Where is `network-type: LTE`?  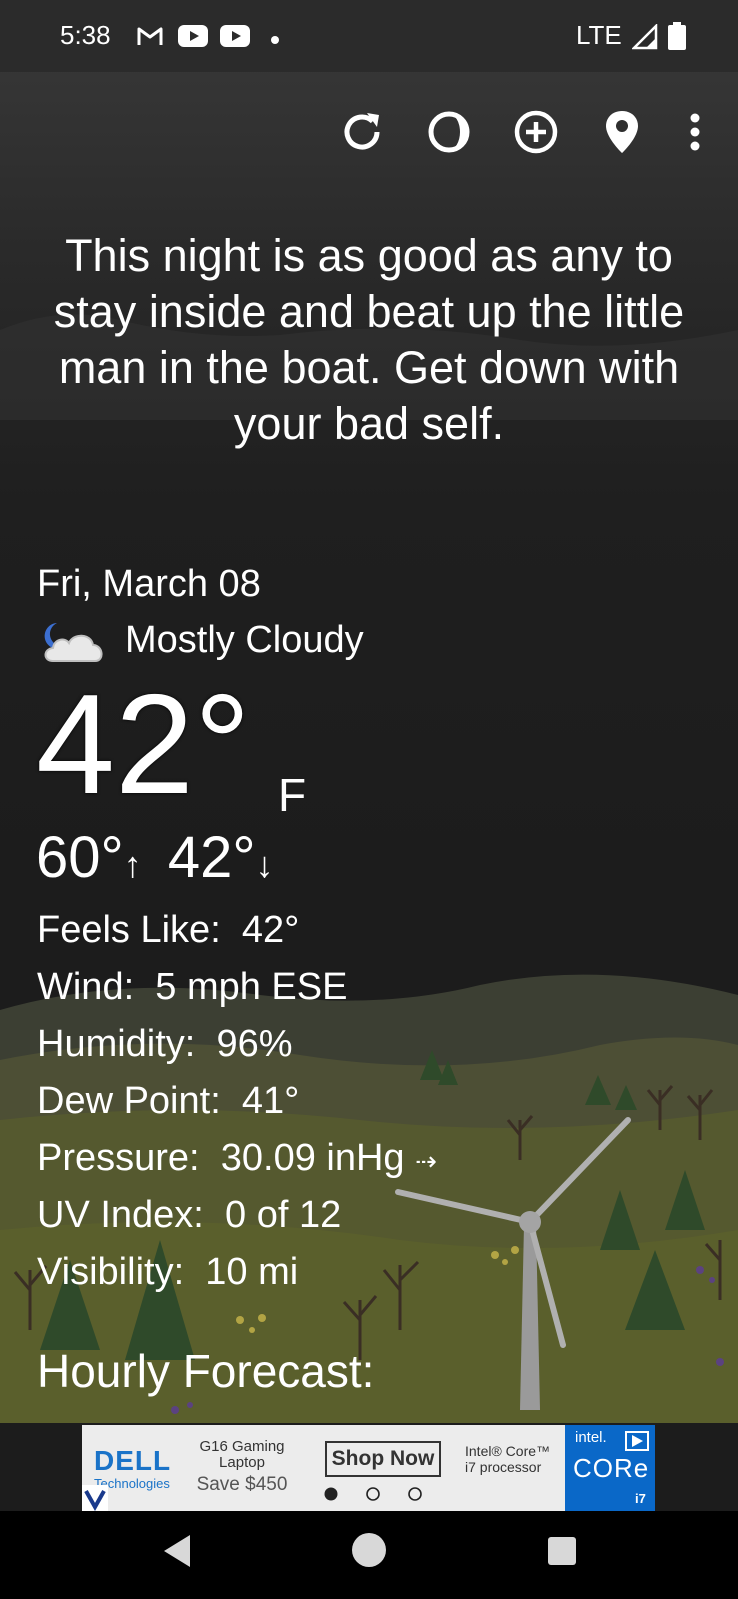
network-type: LTE is located at coordinates (599, 35).